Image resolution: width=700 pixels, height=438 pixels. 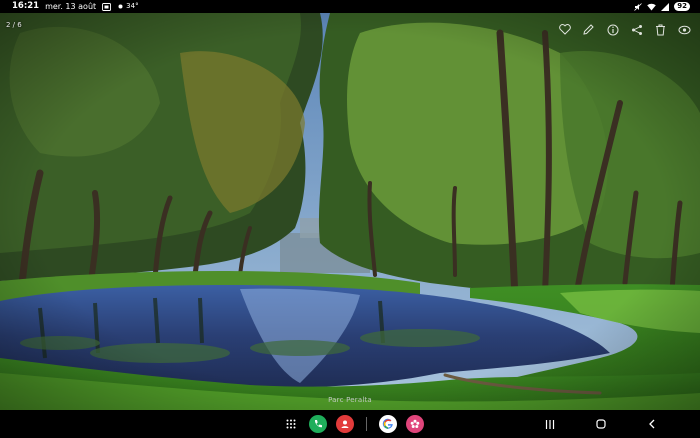 What do you see at coordinates (636, 29) in the screenshot?
I see `share-icon` at bounding box center [636, 29].